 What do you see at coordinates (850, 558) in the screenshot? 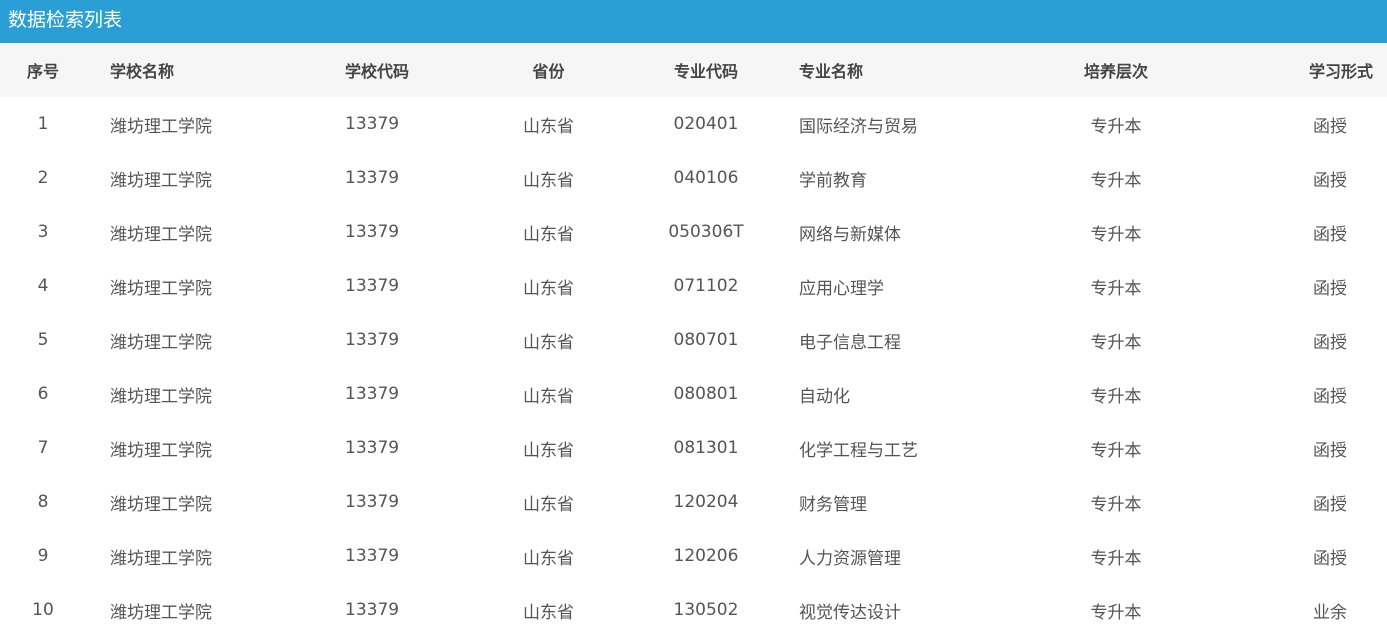
I see `cell-major-name: 人力资源管理` at bounding box center [850, 558].